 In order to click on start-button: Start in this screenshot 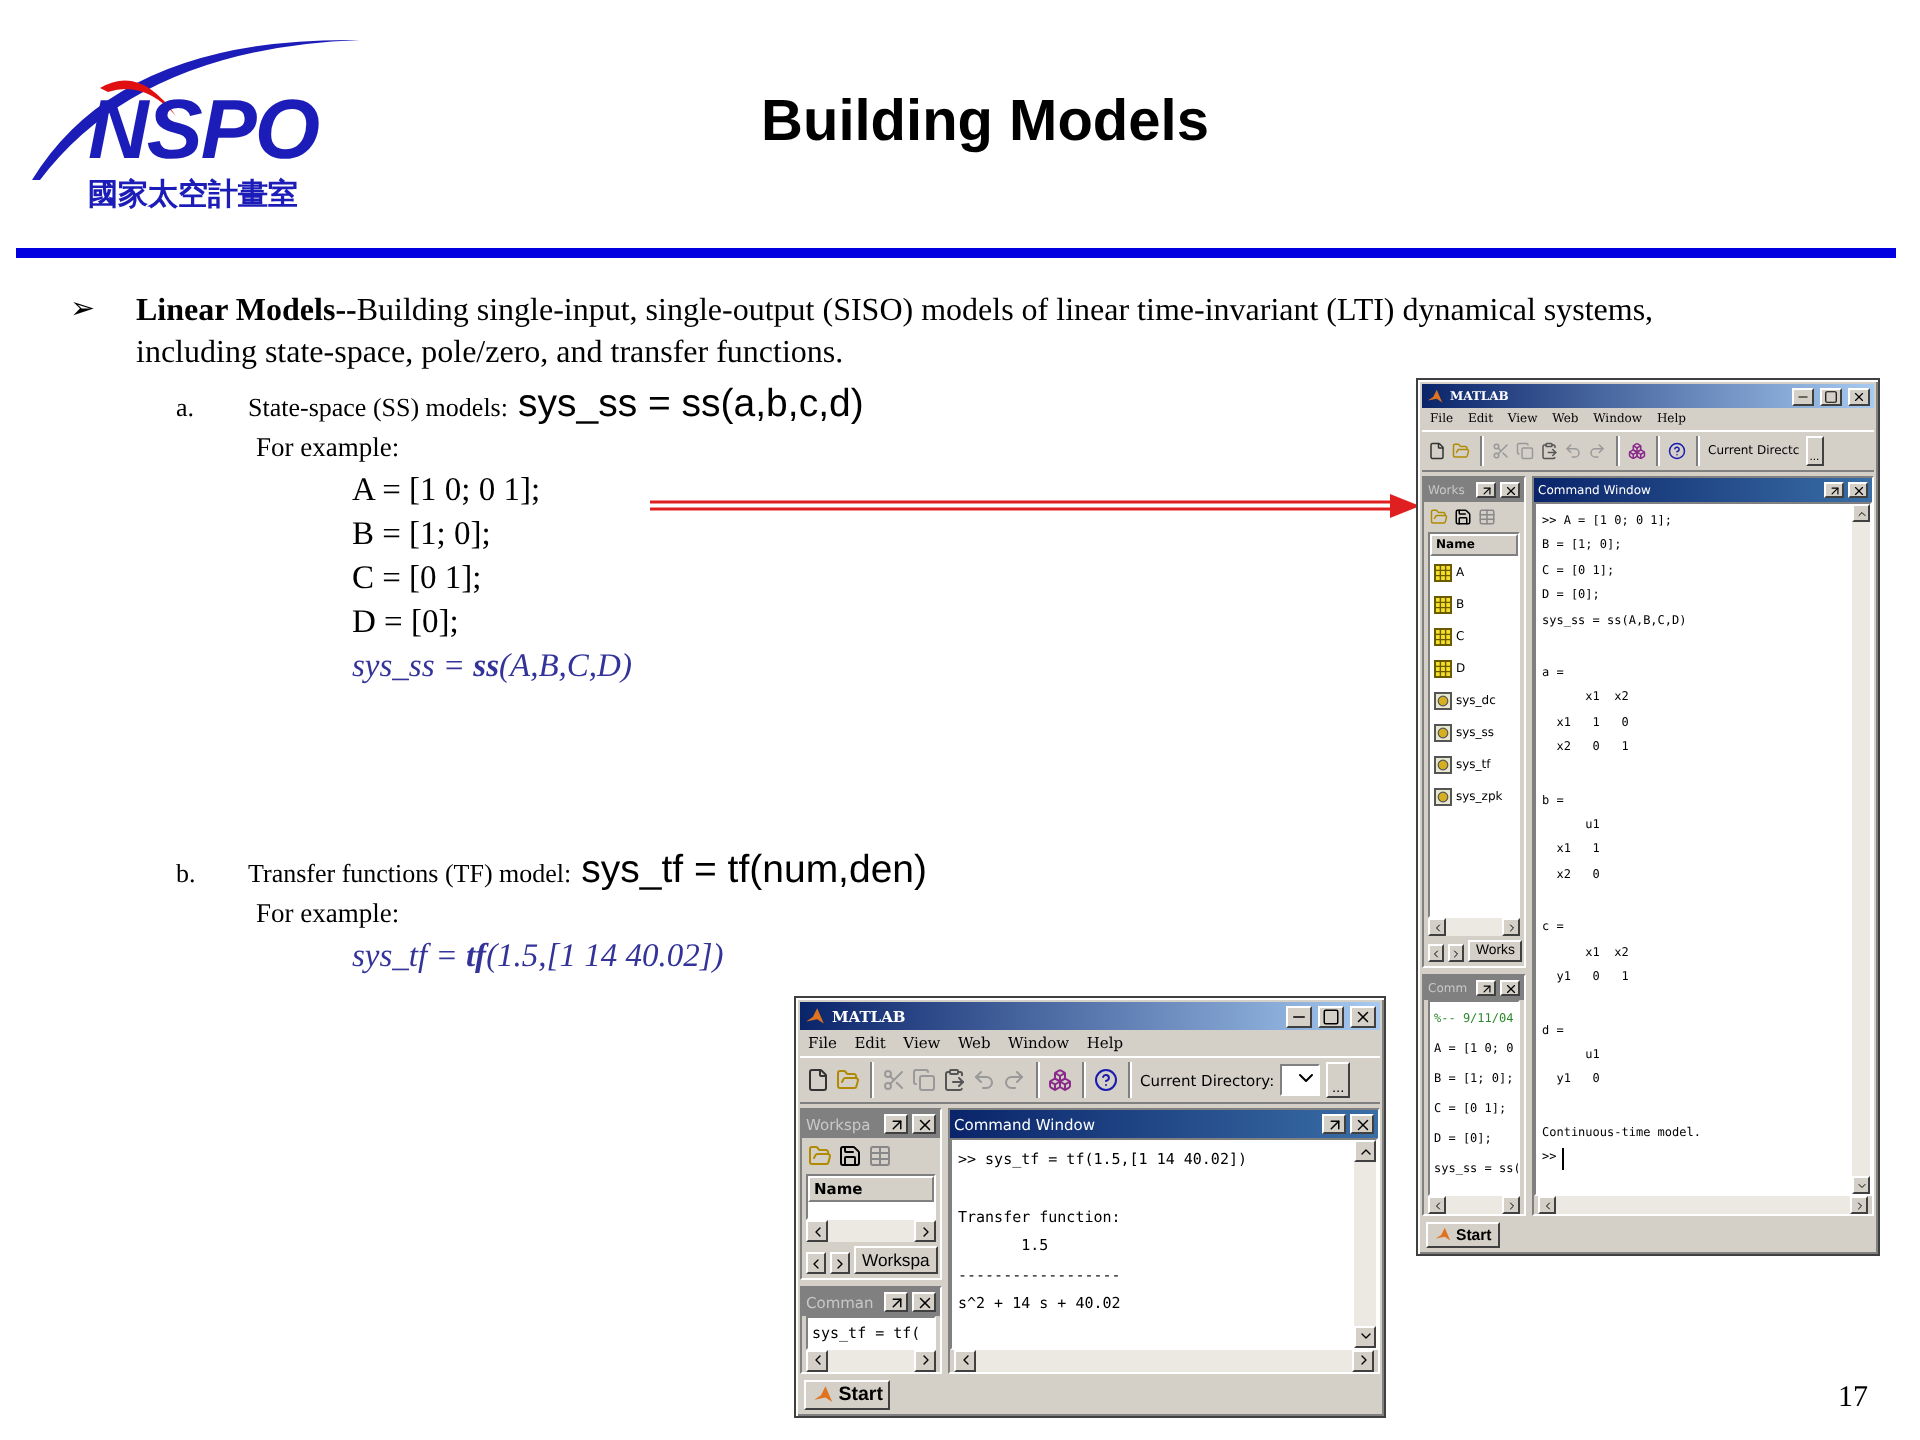, I will do `click(847, 1394)`.